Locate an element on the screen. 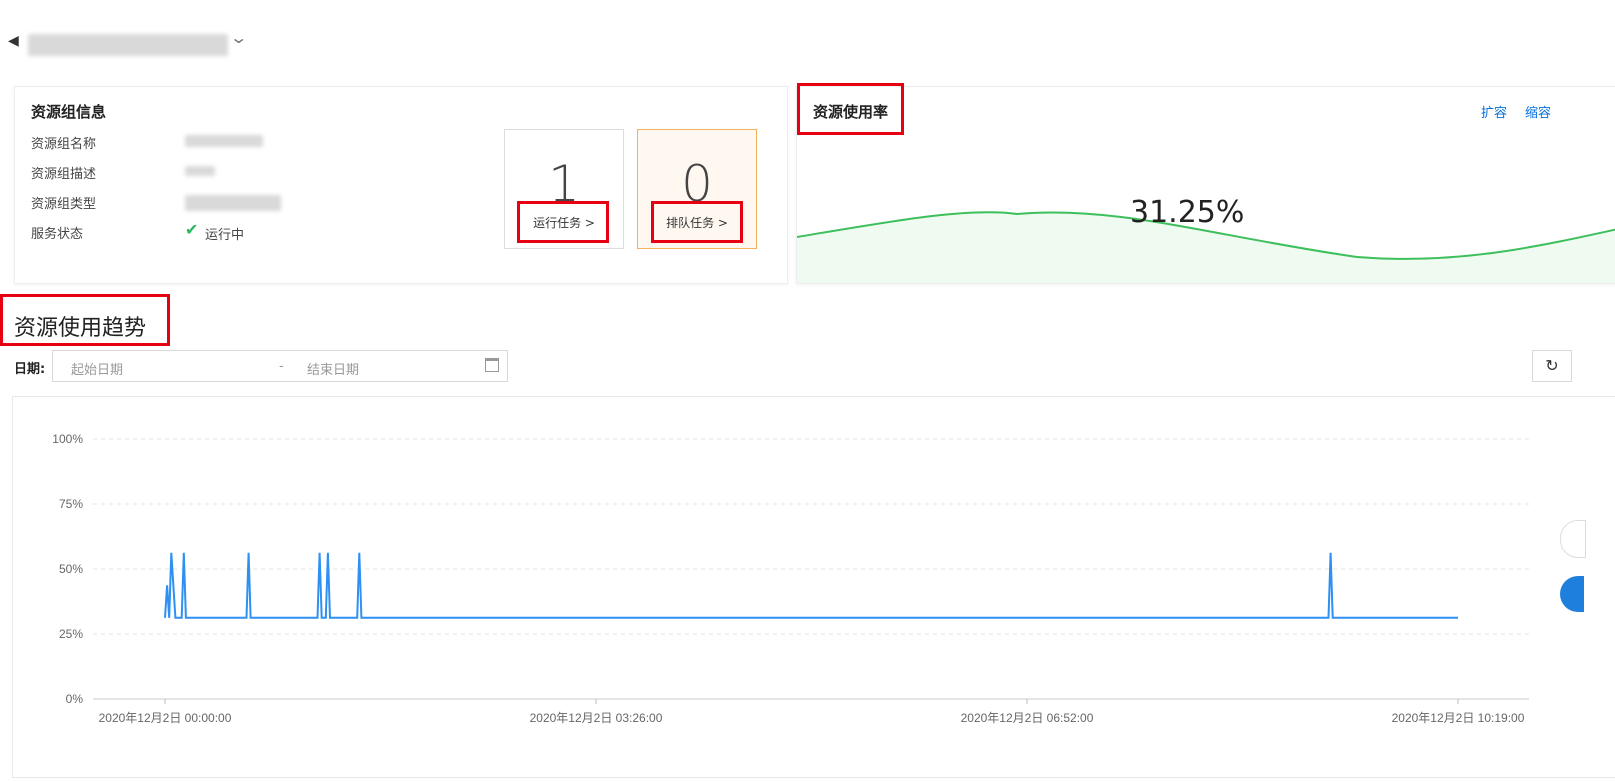 Image resolution: width=1615 pixels, height=781 pixels. info-label-type: 资源组类型 is located at coordinates (64, 204).